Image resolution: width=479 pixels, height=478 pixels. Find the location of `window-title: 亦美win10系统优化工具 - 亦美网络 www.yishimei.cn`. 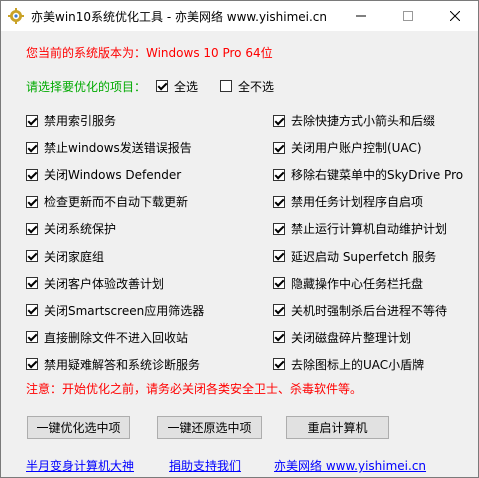

window-title: 亦美win10系统优化工具 - 亦美网络 www.yishimei.cn is located at coordinates (179, 17).